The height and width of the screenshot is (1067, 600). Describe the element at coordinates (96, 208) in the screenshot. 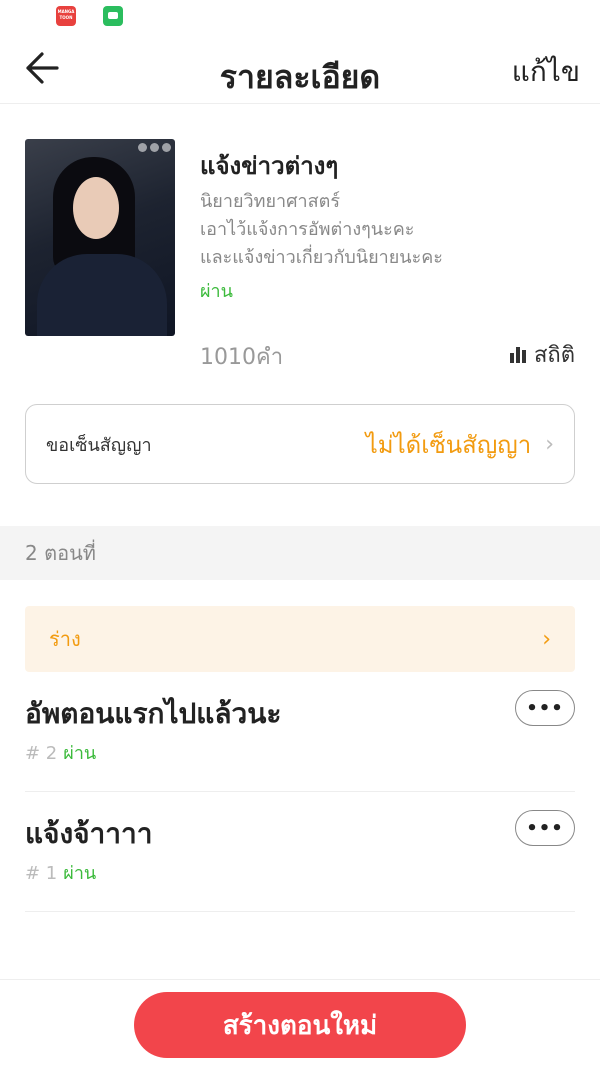

I see `cover-face` at that location.